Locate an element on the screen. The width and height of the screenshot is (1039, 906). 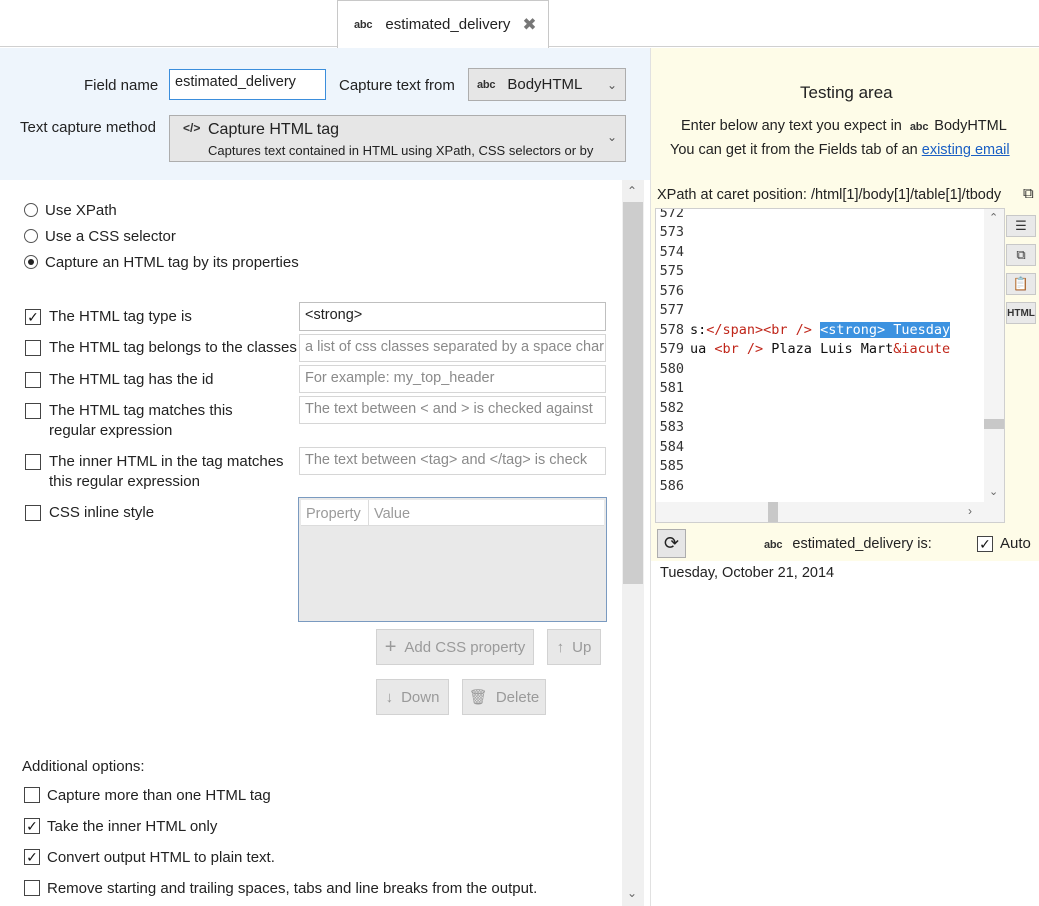
line-number: 582 is located at coordinates (671, 408).